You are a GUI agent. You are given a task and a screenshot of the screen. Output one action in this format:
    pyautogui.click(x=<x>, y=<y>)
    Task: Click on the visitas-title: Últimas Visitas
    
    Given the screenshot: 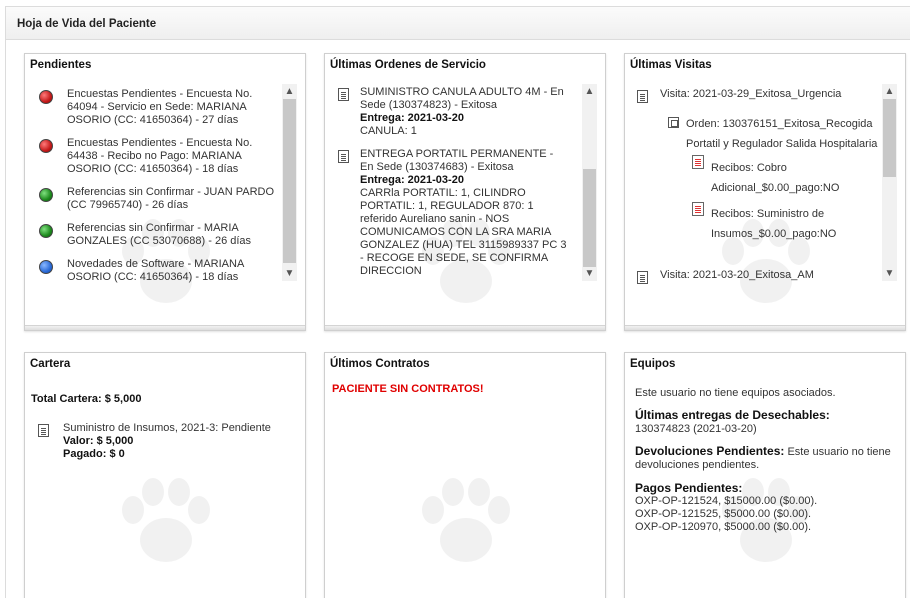 What is the action you would take?
    pyautogui.click(x=671, y=65)
    